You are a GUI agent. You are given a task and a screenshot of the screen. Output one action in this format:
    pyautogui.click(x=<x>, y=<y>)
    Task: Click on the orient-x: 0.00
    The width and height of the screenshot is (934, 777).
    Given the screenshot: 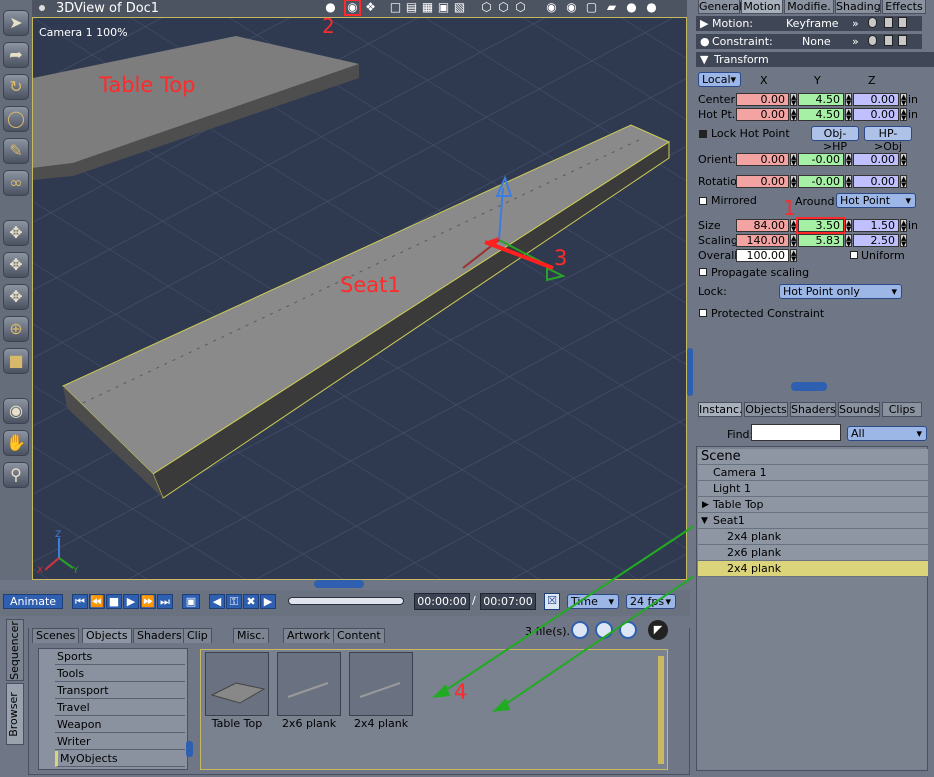 What is the action you would take?
    pyautogui.click(x=762, y=159)
    